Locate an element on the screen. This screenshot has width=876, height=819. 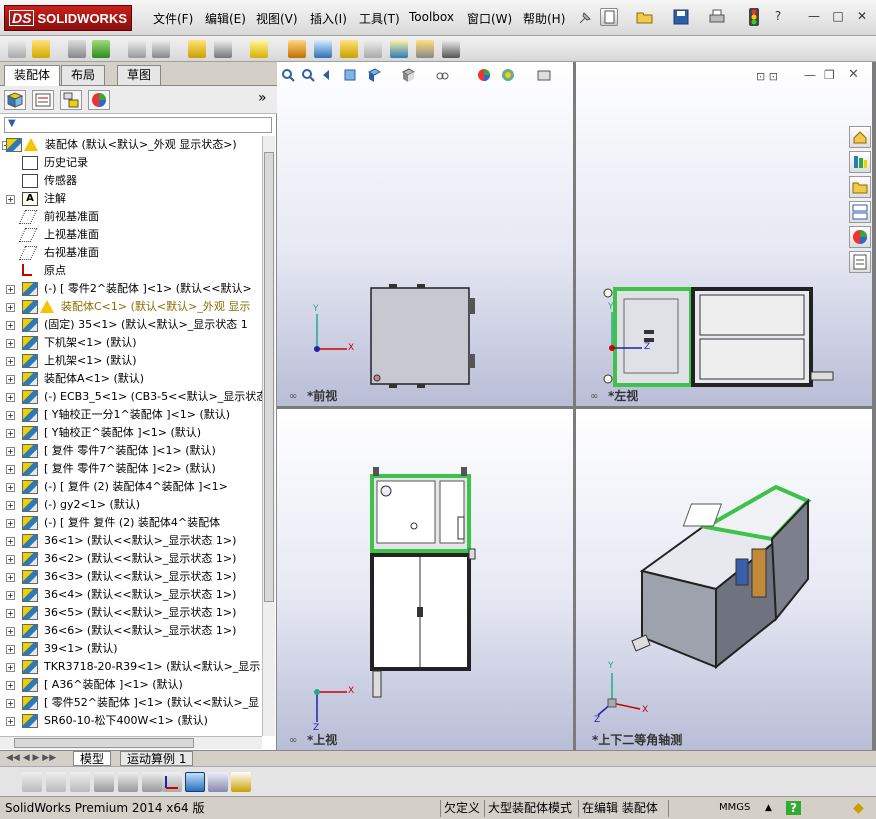
left-view-model is located at coordinates (724, 234).